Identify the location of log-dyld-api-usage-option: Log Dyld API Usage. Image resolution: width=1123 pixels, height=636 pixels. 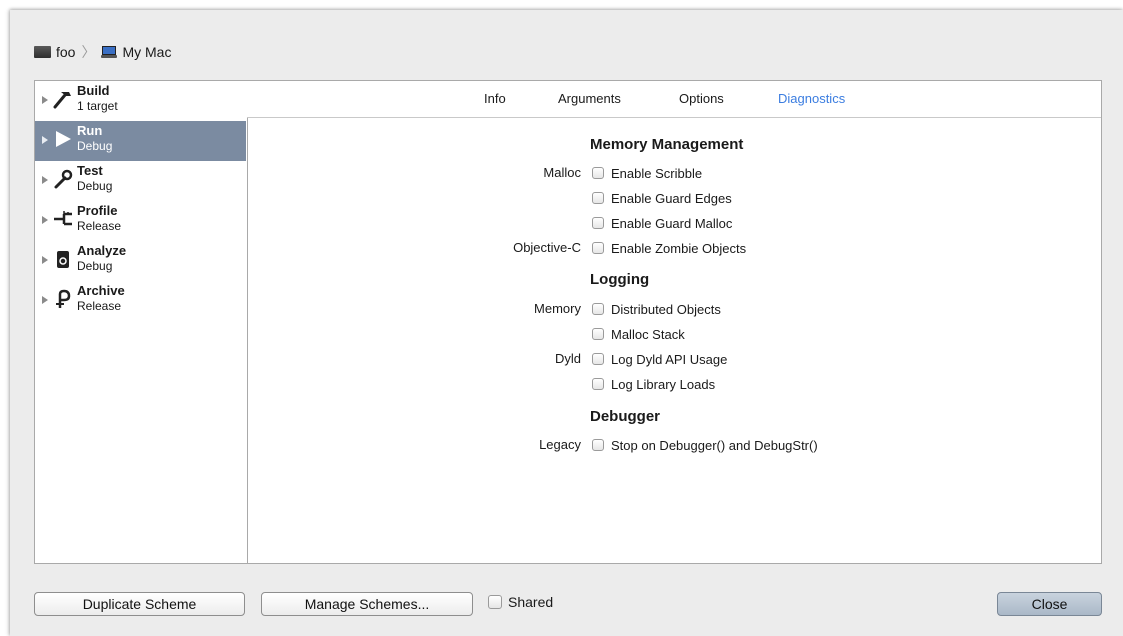
(659, 359).